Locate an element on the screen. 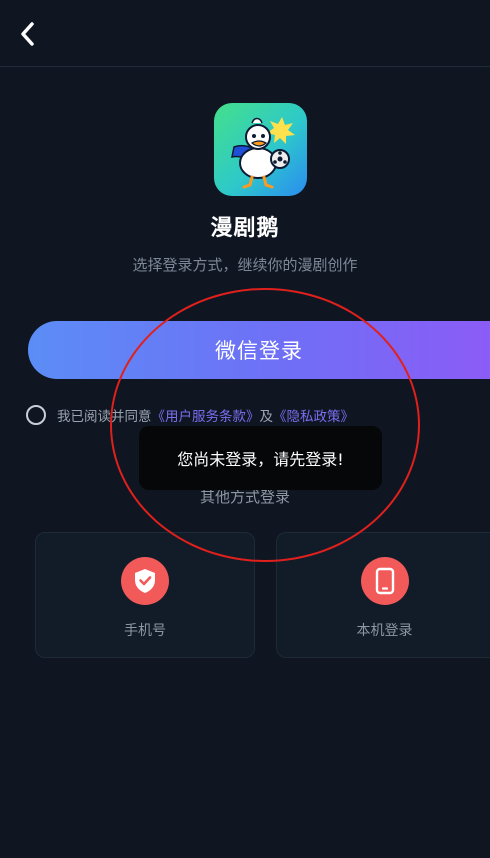 Image resolution: width=490 pixels, height=858 pixels. local-login-card: 本机登录 is located at coordinates (383, 595).